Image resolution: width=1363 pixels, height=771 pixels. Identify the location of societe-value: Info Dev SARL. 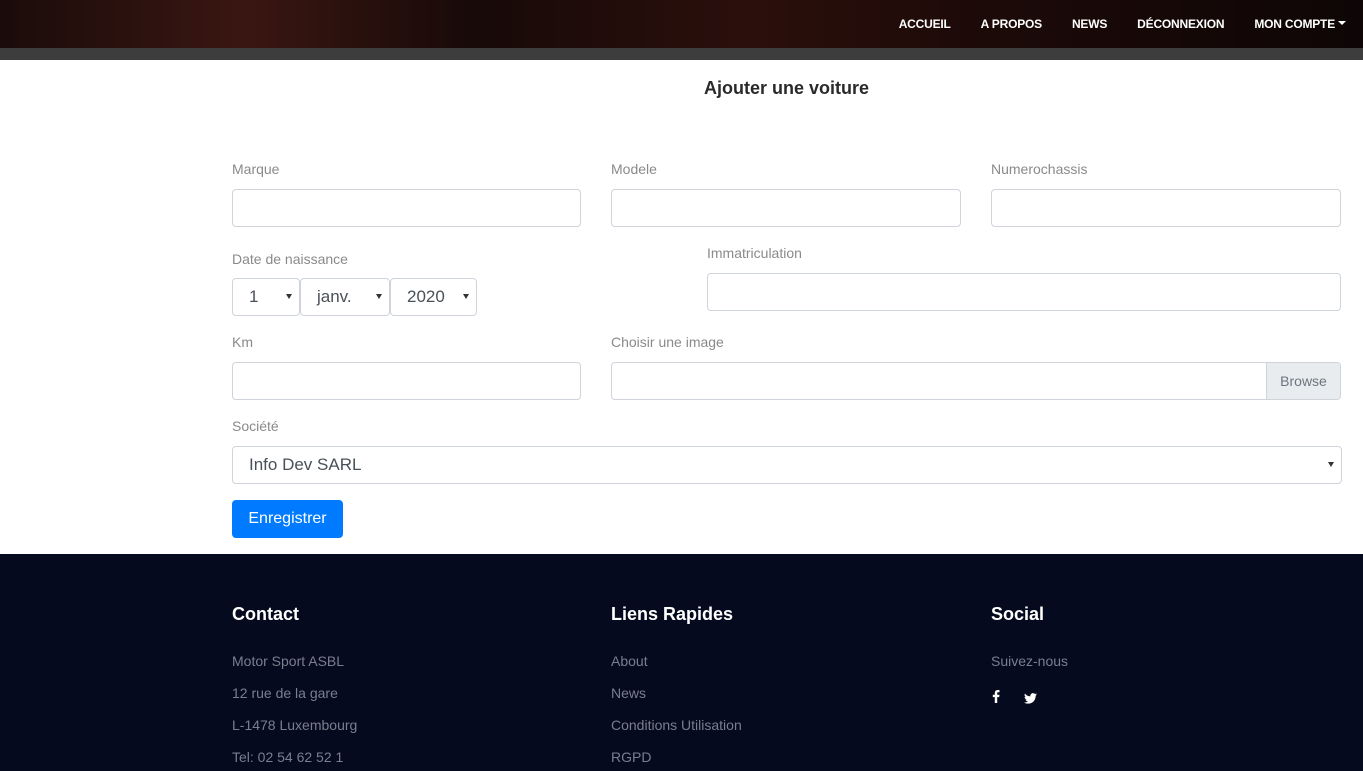
(305, 464).